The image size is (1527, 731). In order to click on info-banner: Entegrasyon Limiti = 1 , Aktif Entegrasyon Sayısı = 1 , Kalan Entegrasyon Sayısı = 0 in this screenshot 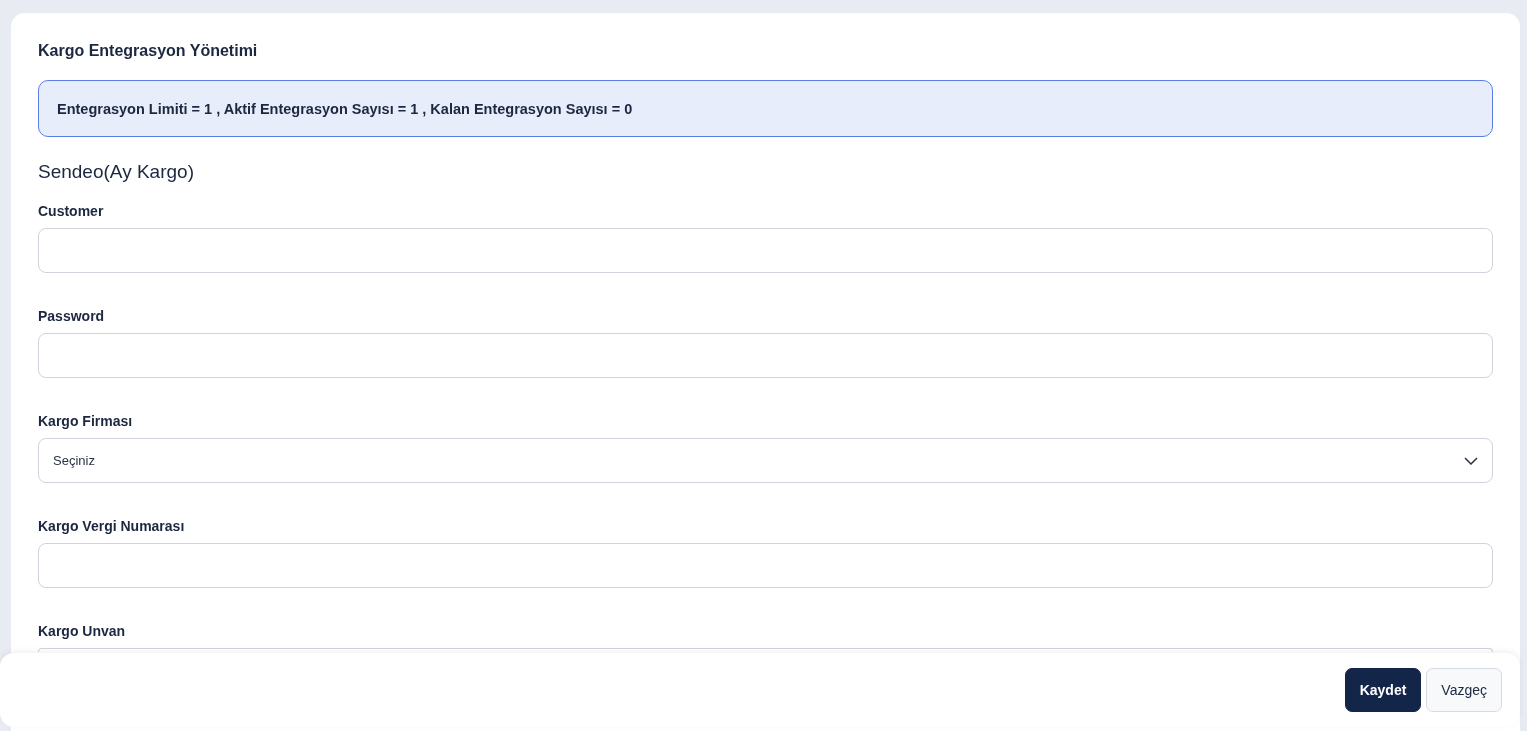, I will do `click(765, 108)`.